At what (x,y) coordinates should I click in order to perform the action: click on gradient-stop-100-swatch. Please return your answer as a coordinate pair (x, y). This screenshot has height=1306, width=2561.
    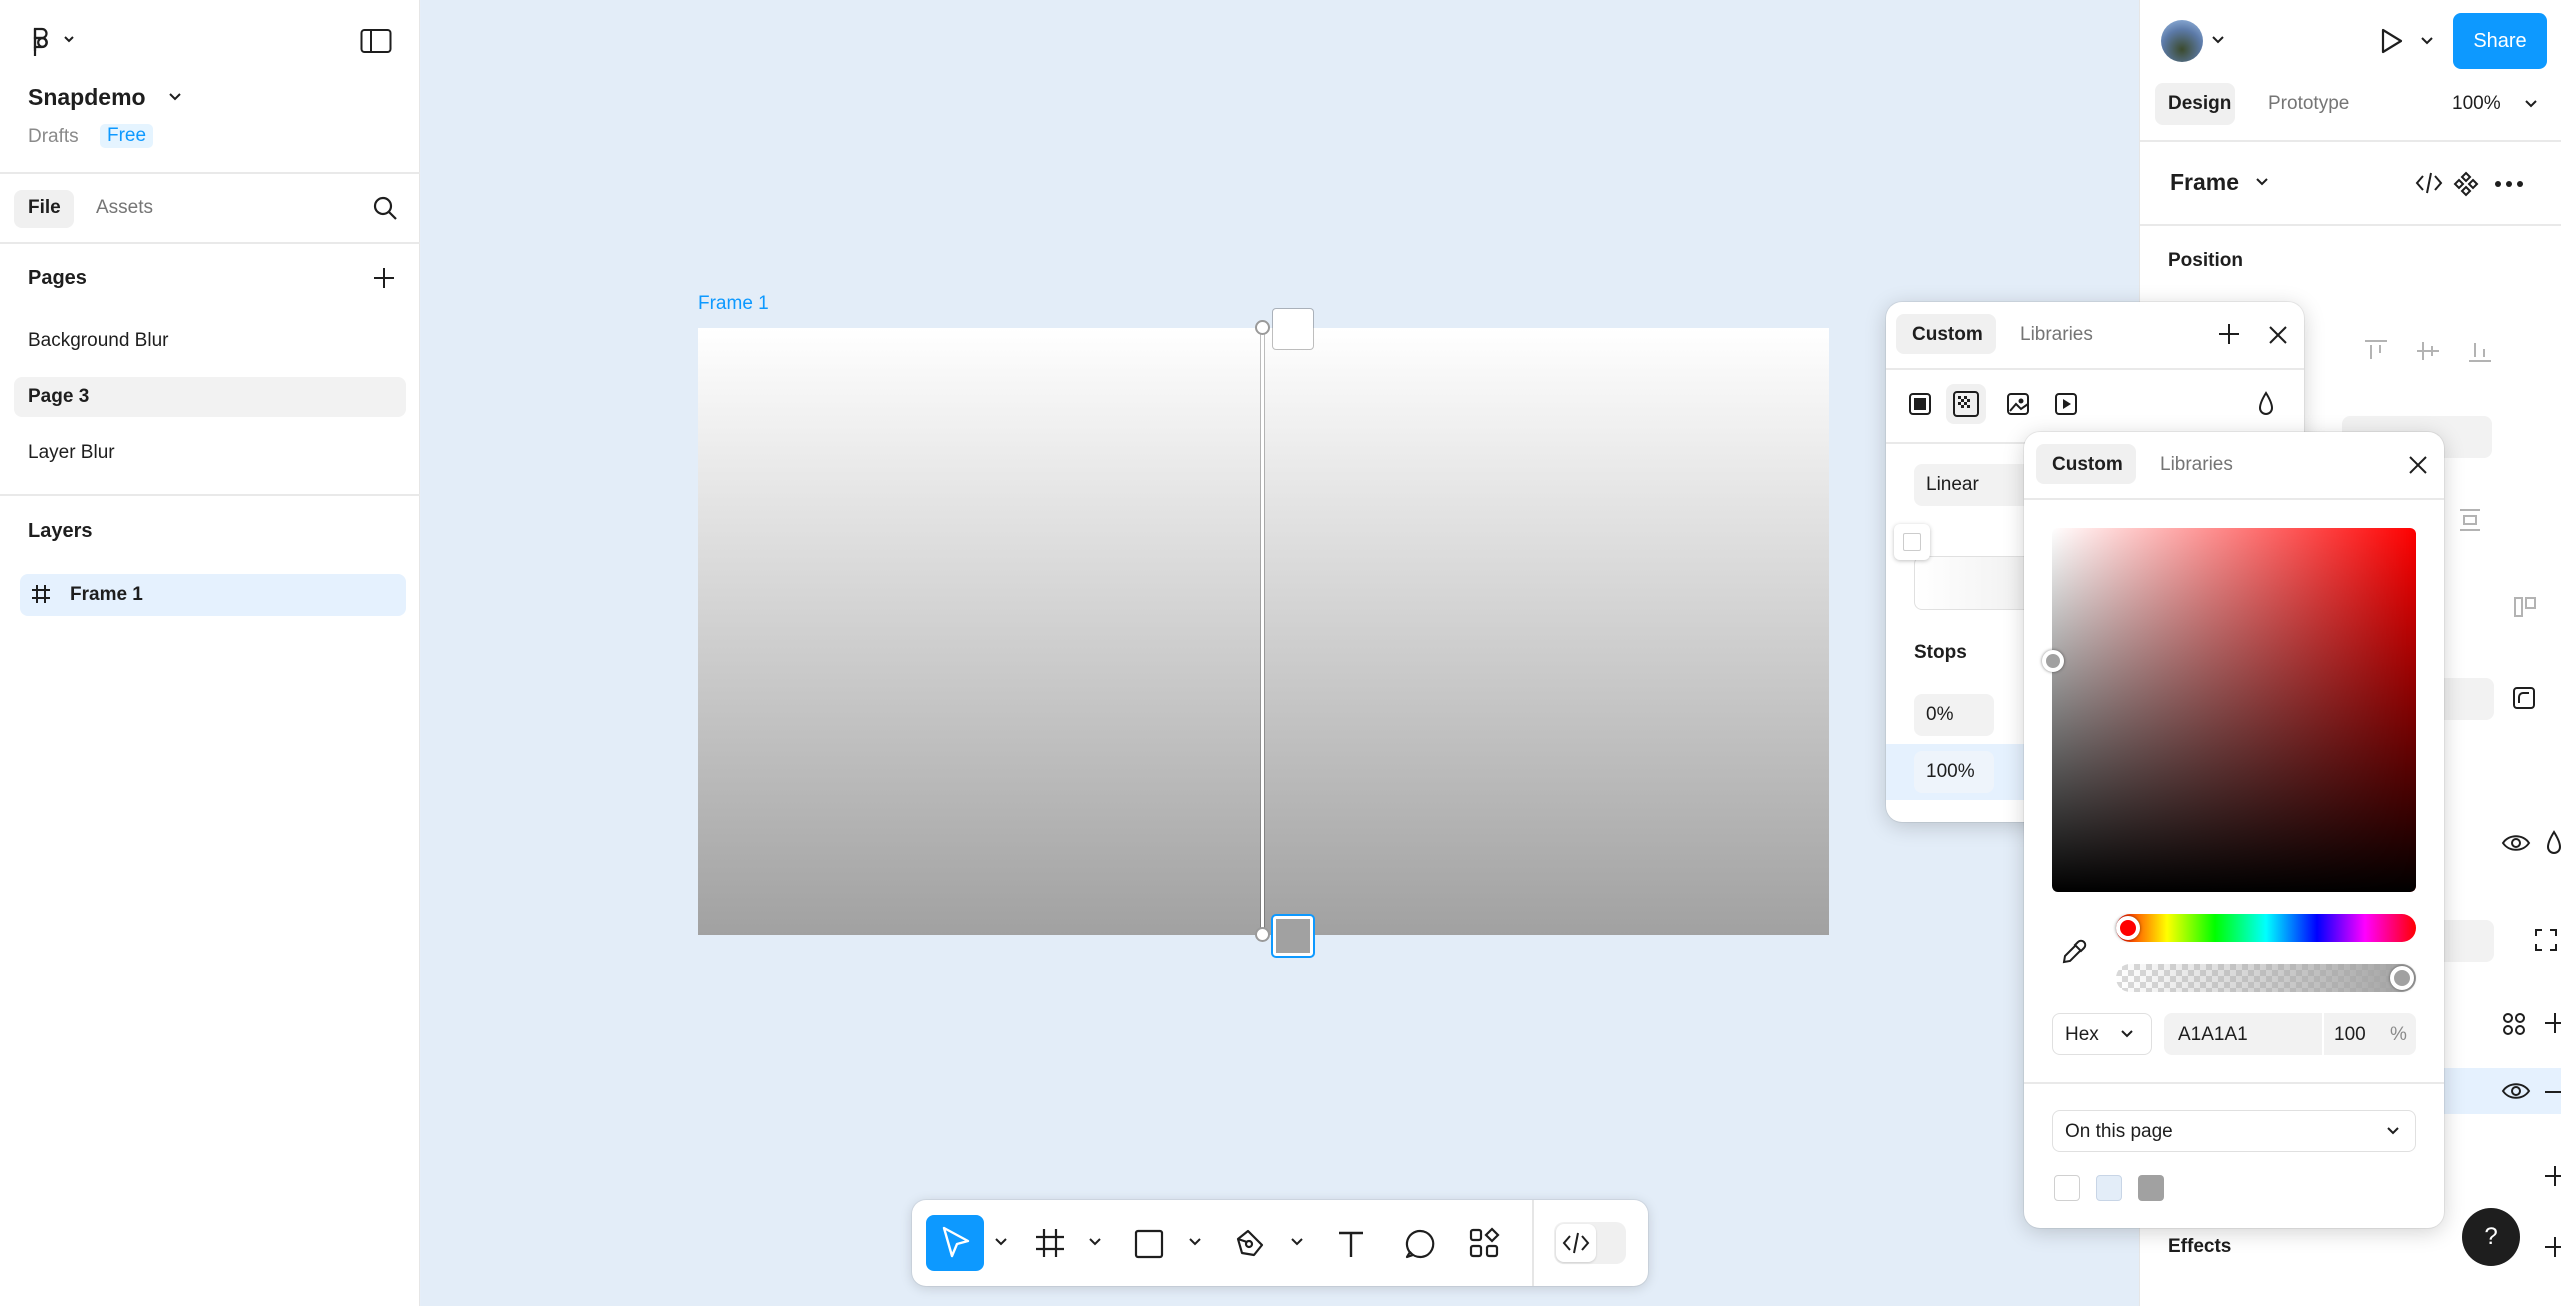
    Looking at the image, I should click on (1293, 936).